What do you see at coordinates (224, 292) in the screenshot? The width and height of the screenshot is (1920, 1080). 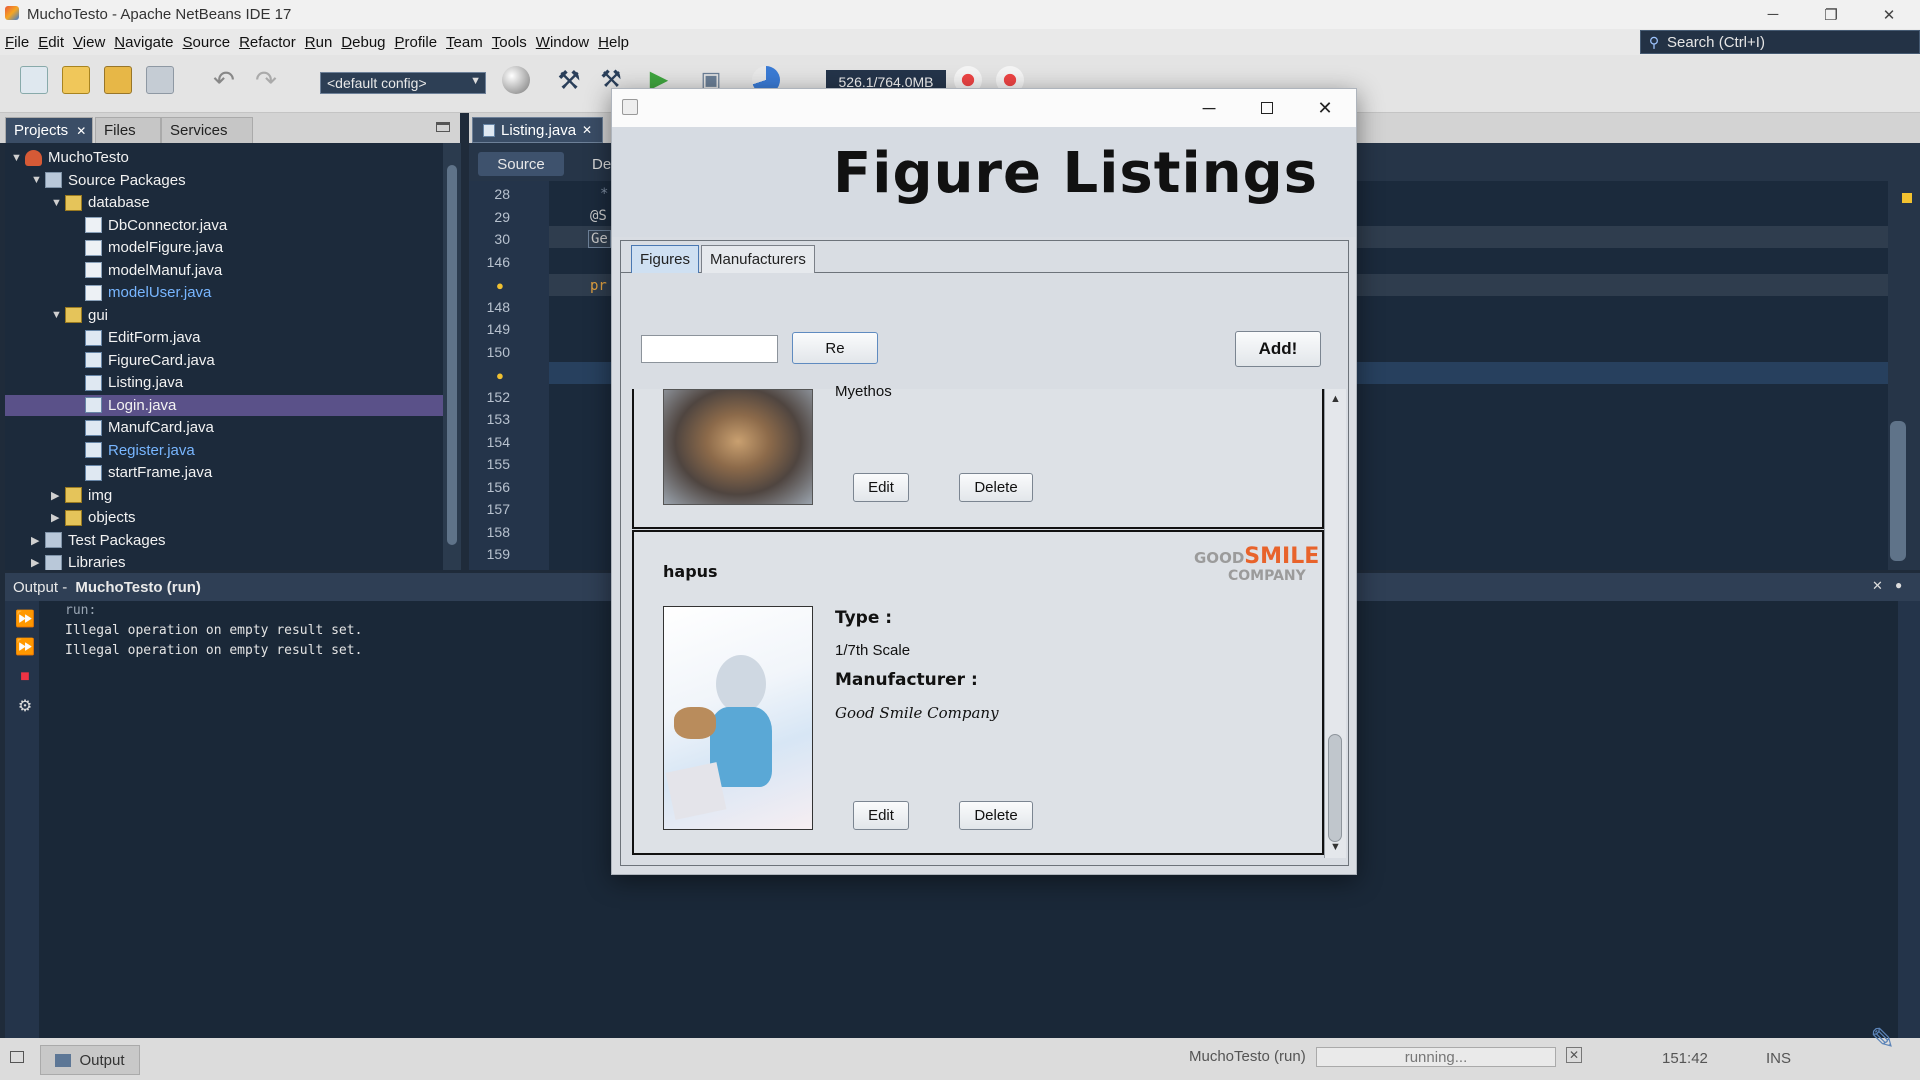 I see `tree-node: modelUser.java` at bounding box center [224, 292].